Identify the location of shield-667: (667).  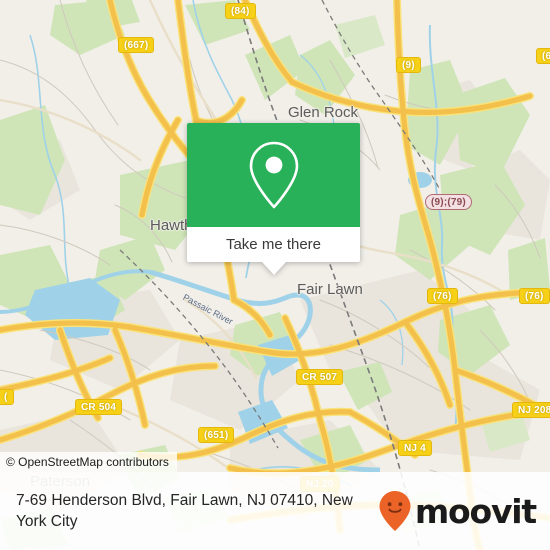
(136, 45).